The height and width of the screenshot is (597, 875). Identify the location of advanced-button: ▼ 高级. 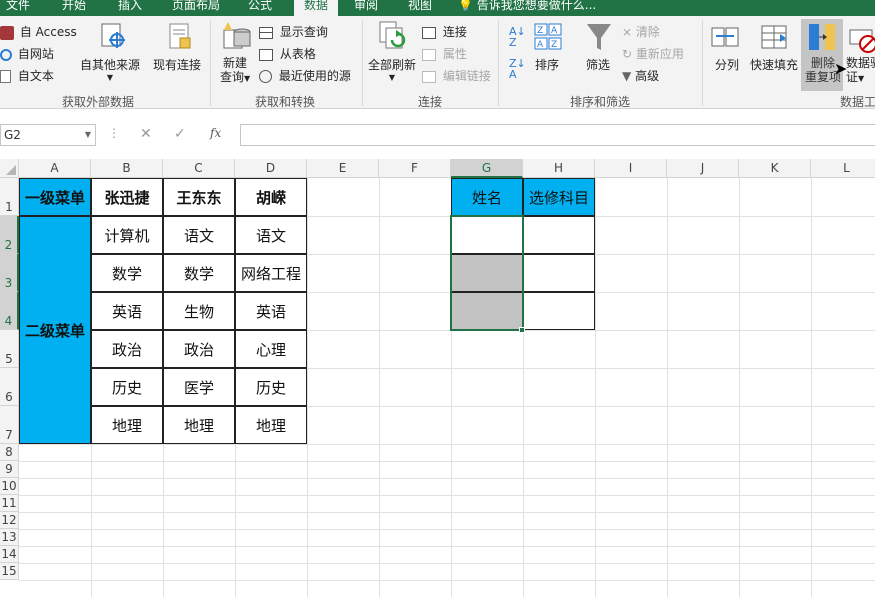
(640, 75).